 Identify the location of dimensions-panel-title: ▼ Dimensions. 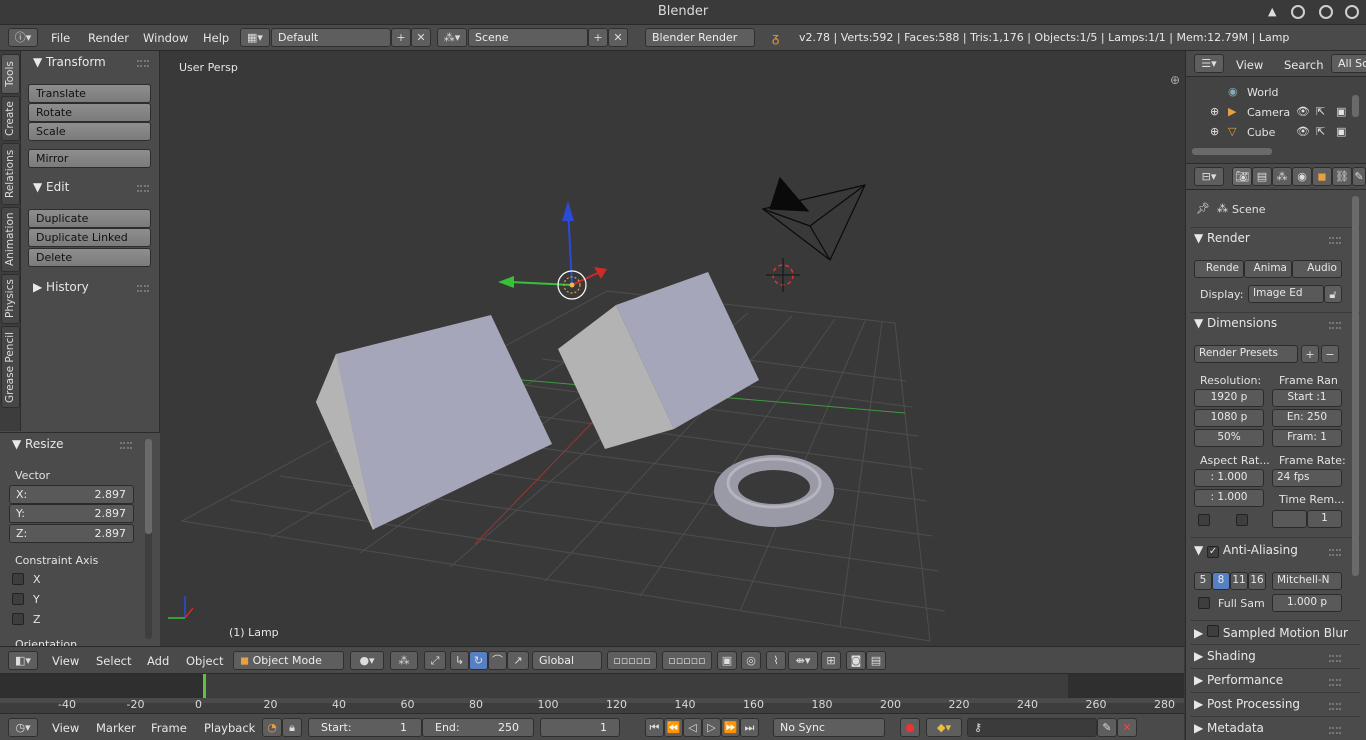
(1235, 323).